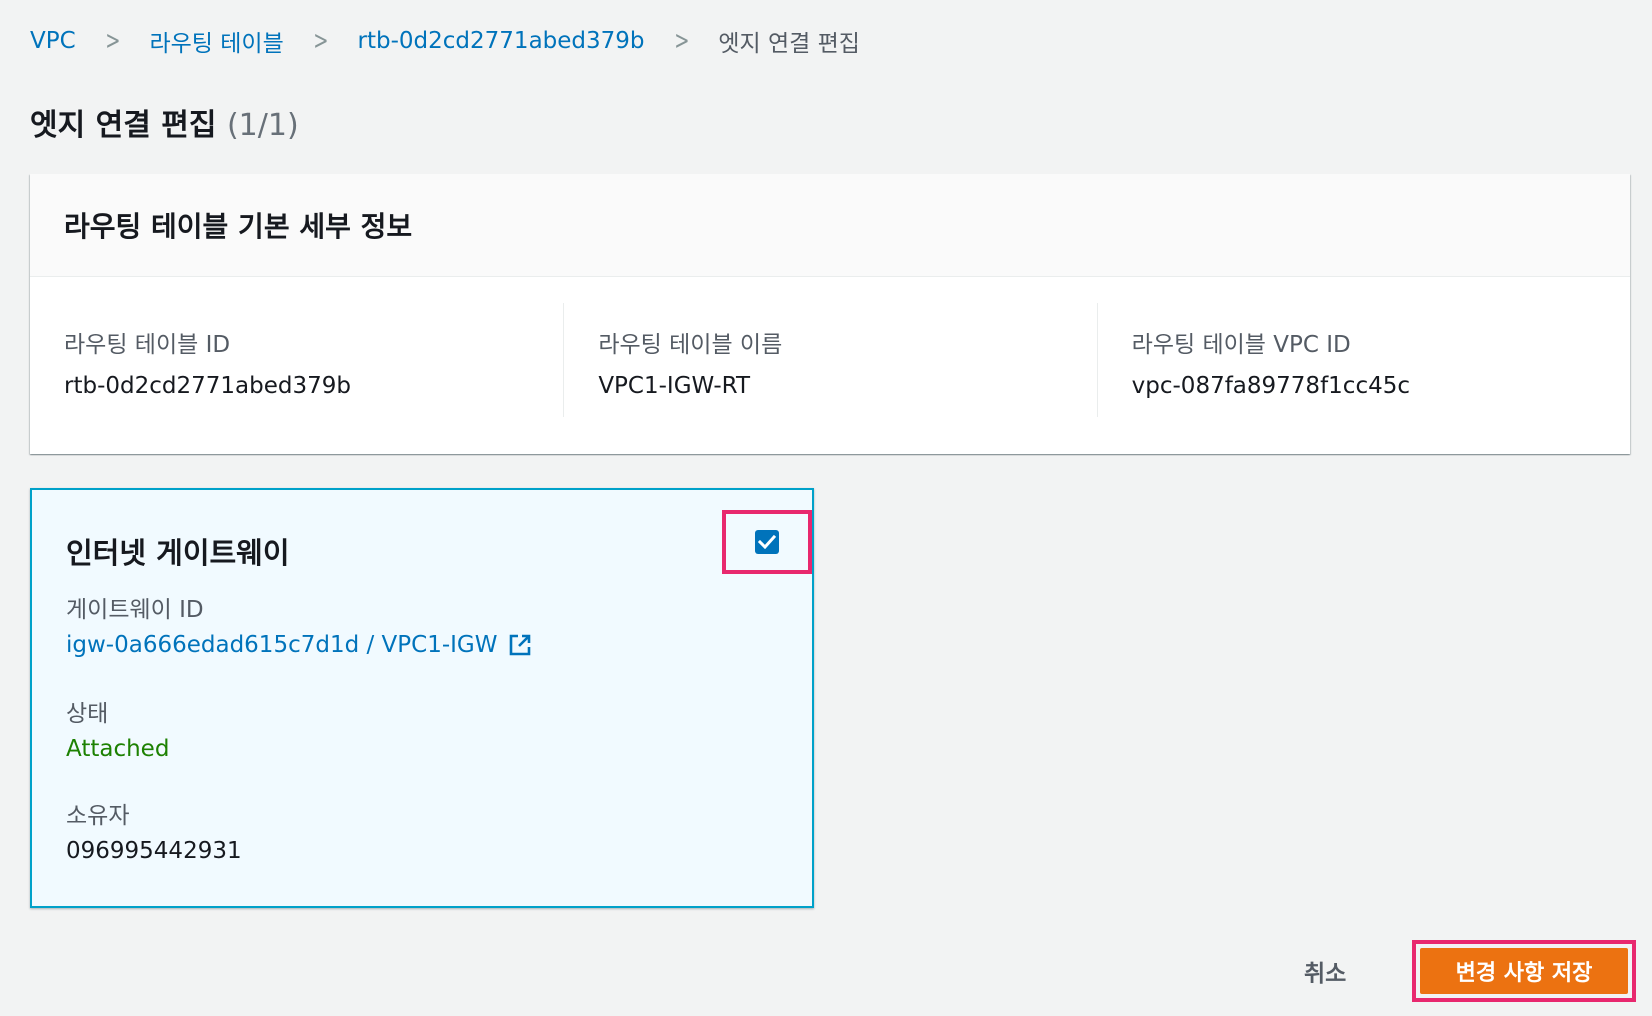 The height and width of the screenshot is (1016, 1652). I want to click on gateway-owner-value: 096995442931, so click(154, 851).